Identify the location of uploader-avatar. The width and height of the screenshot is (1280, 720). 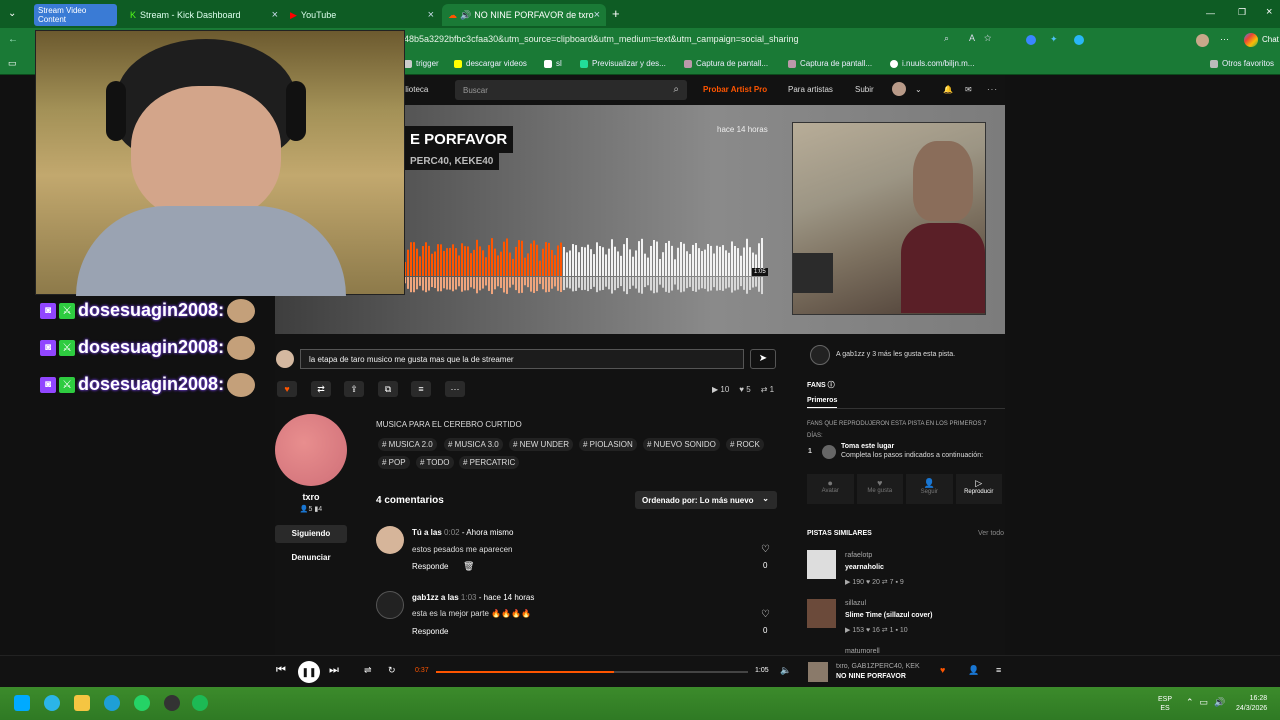
(311, 450).